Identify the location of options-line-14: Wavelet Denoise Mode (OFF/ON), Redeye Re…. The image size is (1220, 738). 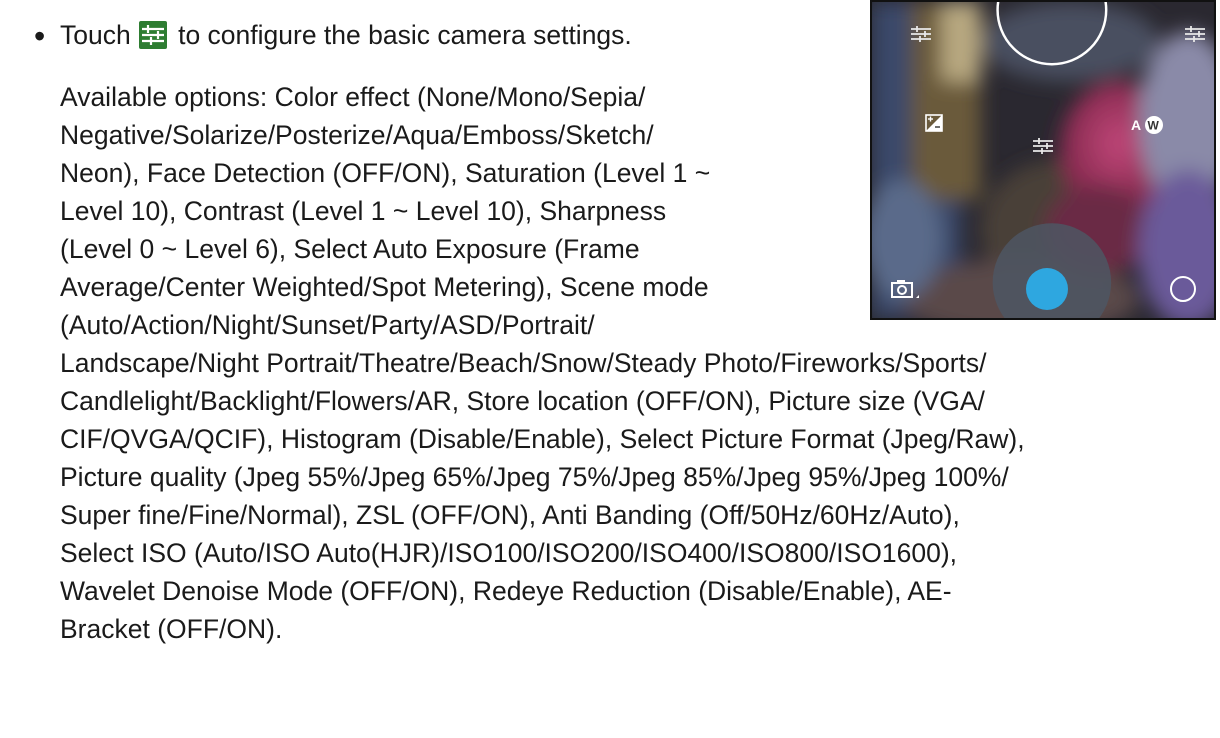
(506, 591).